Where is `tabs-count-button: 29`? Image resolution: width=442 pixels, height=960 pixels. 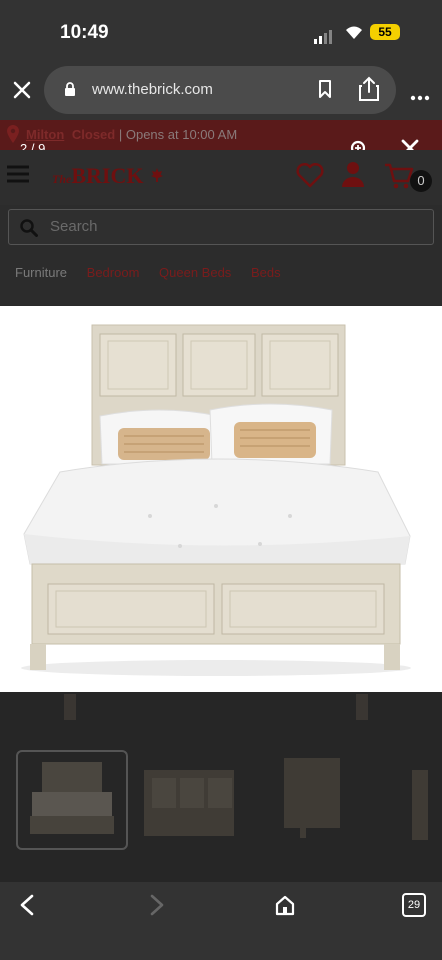
tabs-count-button: 29 is located at coordinates (414, 905).